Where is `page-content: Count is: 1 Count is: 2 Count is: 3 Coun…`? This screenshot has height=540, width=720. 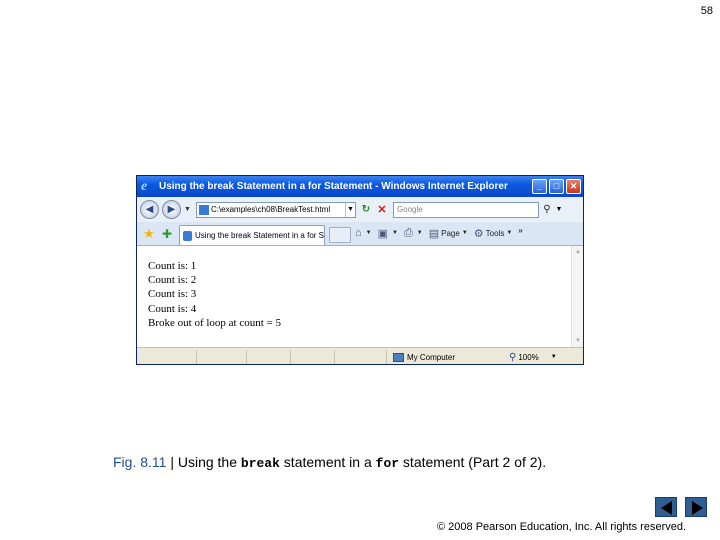
page-content: Count is: 1 Count is: 2 Count is: 3 Coun… is located at coordinates (354, 296).